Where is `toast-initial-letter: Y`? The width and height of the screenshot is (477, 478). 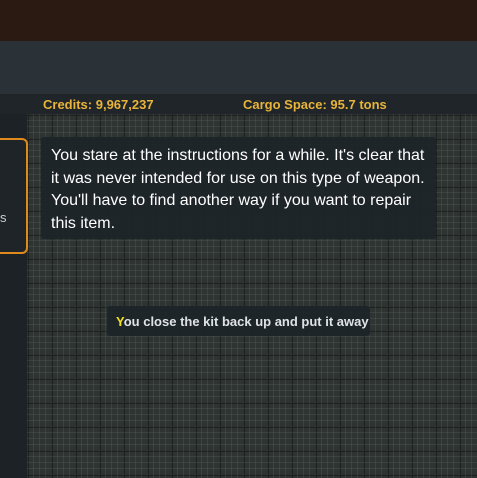 toast-initial-letter: Y is located at coordinates (120, 321).